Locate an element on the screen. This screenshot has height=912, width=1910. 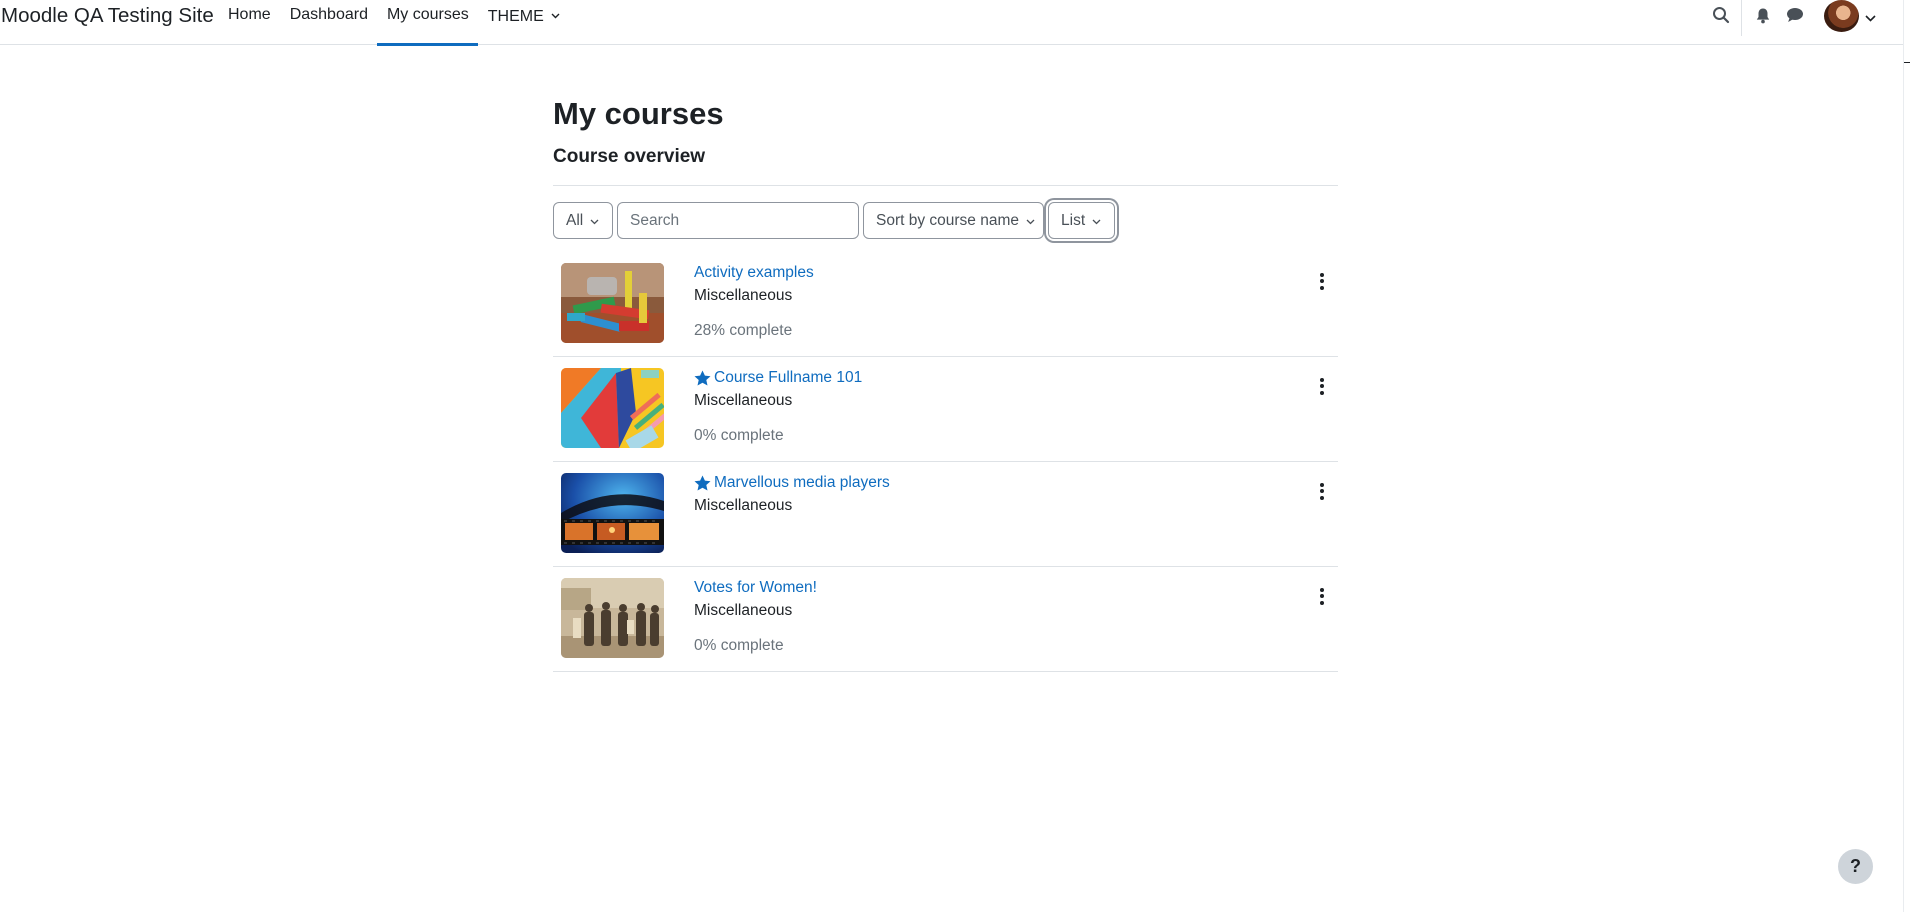
user-menu-chevron-icon is located at coordinates (1870, 18).